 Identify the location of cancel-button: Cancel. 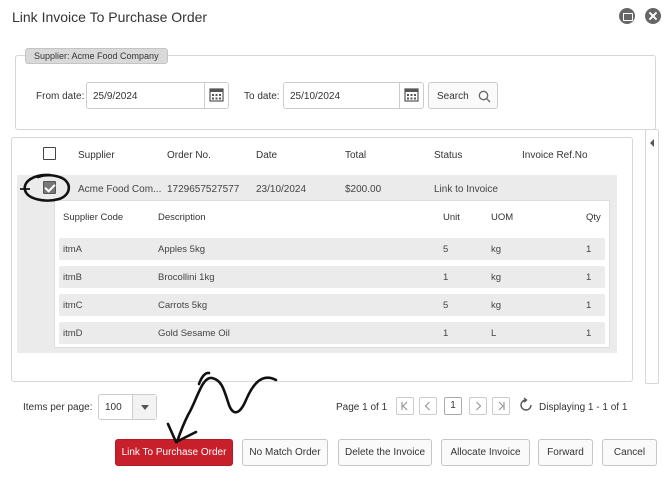
(629, 452).